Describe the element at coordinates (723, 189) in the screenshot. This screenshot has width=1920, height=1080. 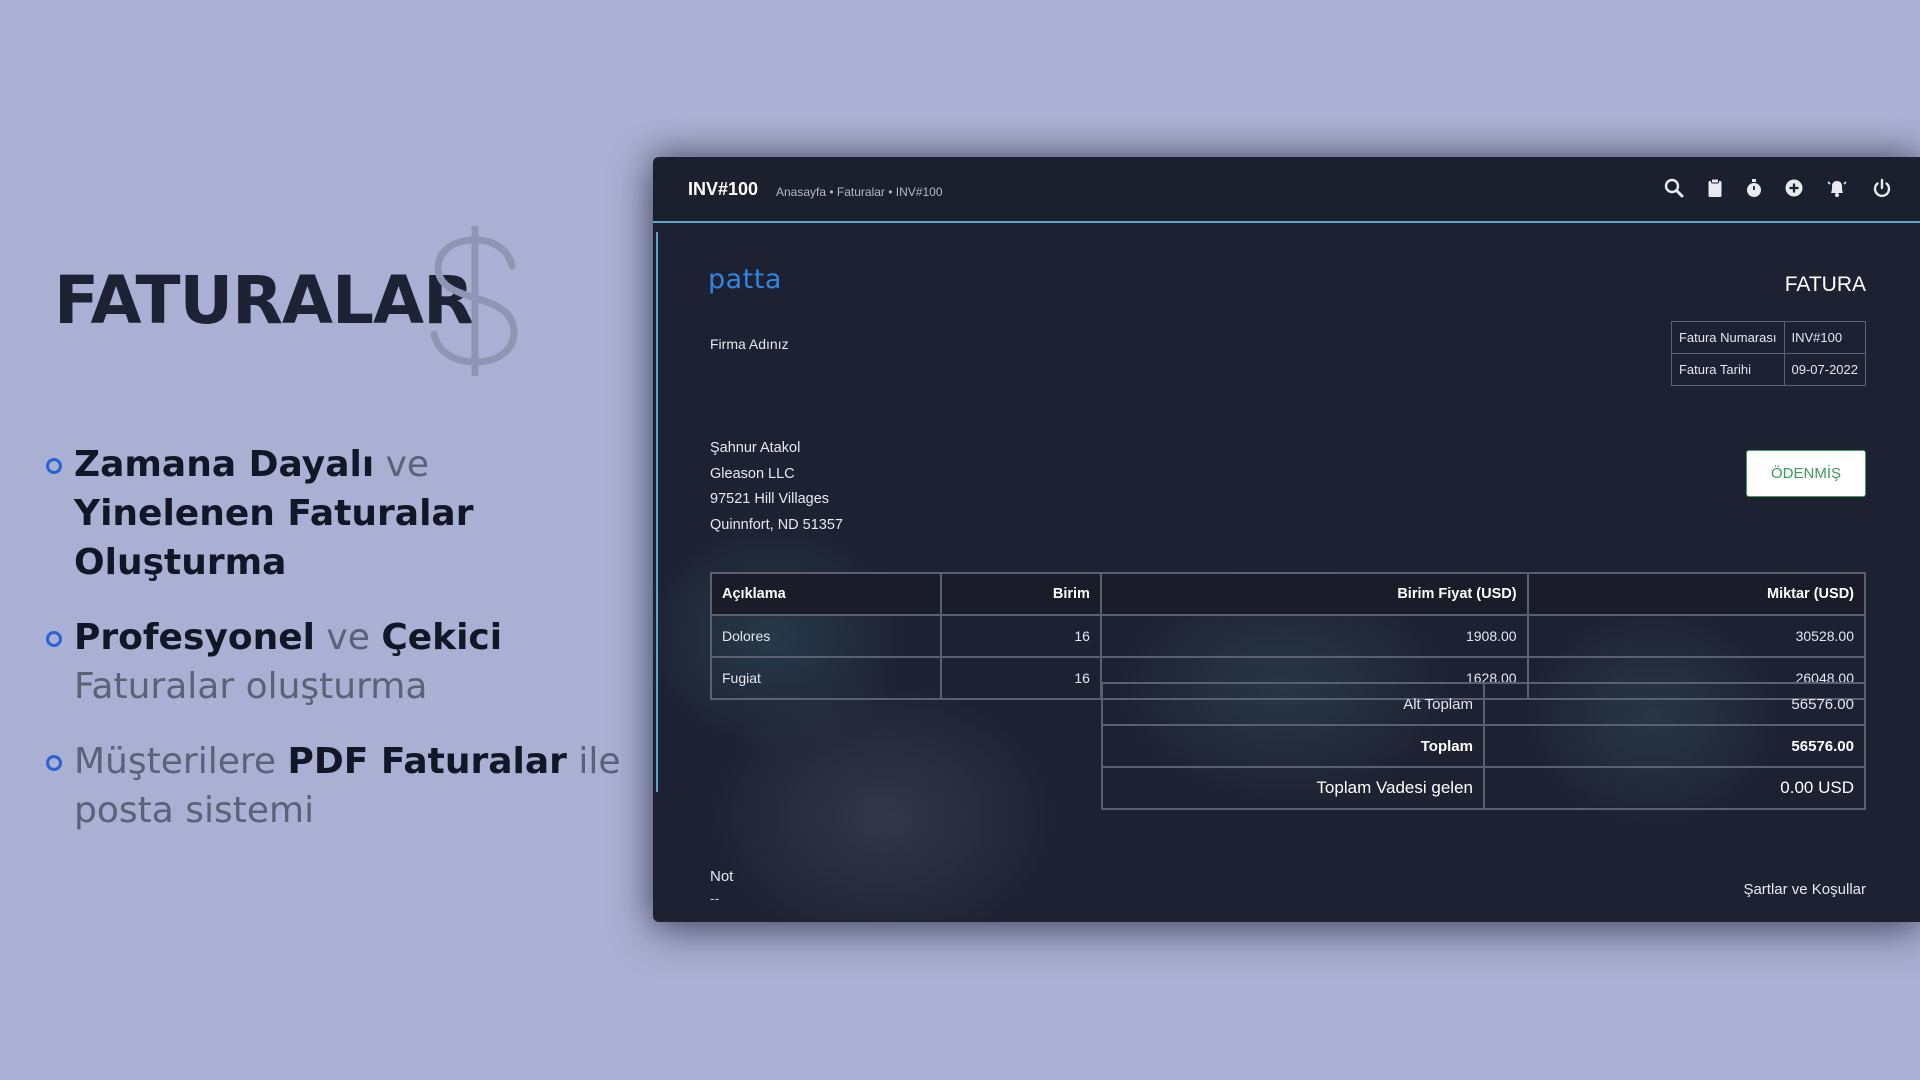
I see `page-title: INV#100` at that location.